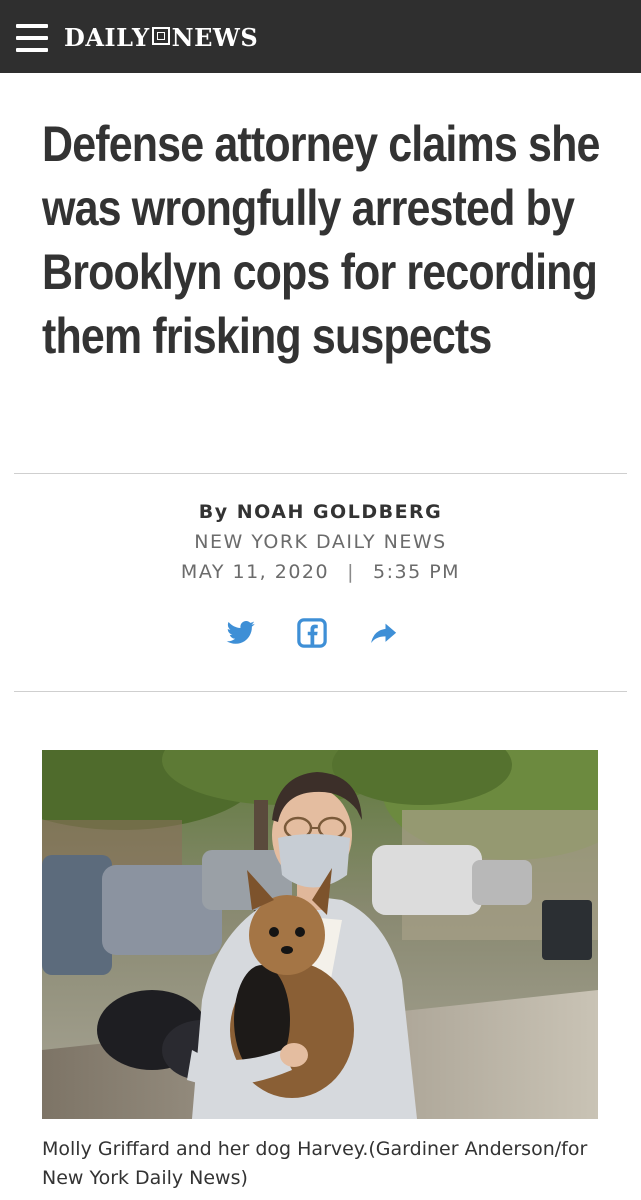 The width and height of the screenshot is (641, 1200). Describe the element at coordinates (320, 512) in the screenshot. I see `author-byline: By NOAH GOLDBERG` at that location.